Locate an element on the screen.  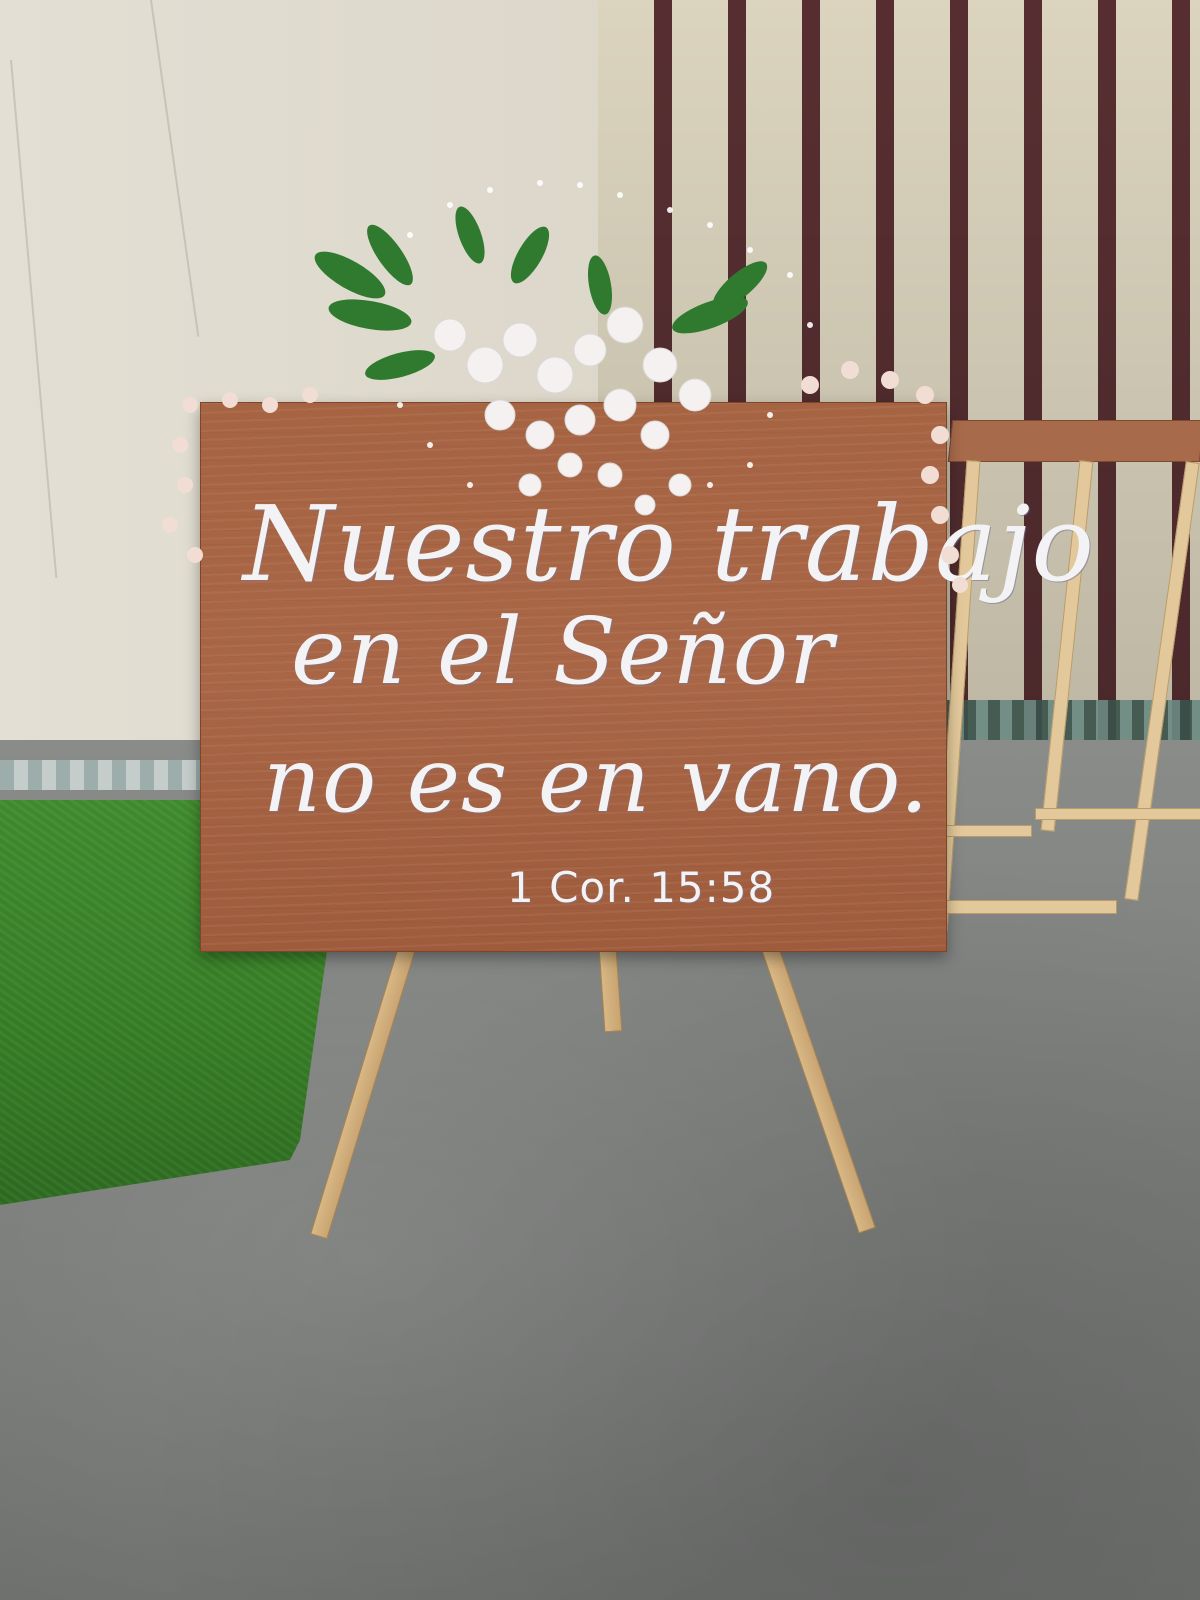
tile-border-left is located at coordinates (115, 775).